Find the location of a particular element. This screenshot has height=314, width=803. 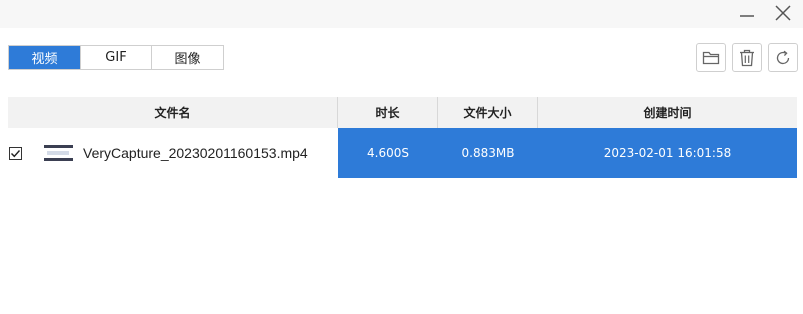

column-header-duration: 时长 is located at coordinates (388, 112).